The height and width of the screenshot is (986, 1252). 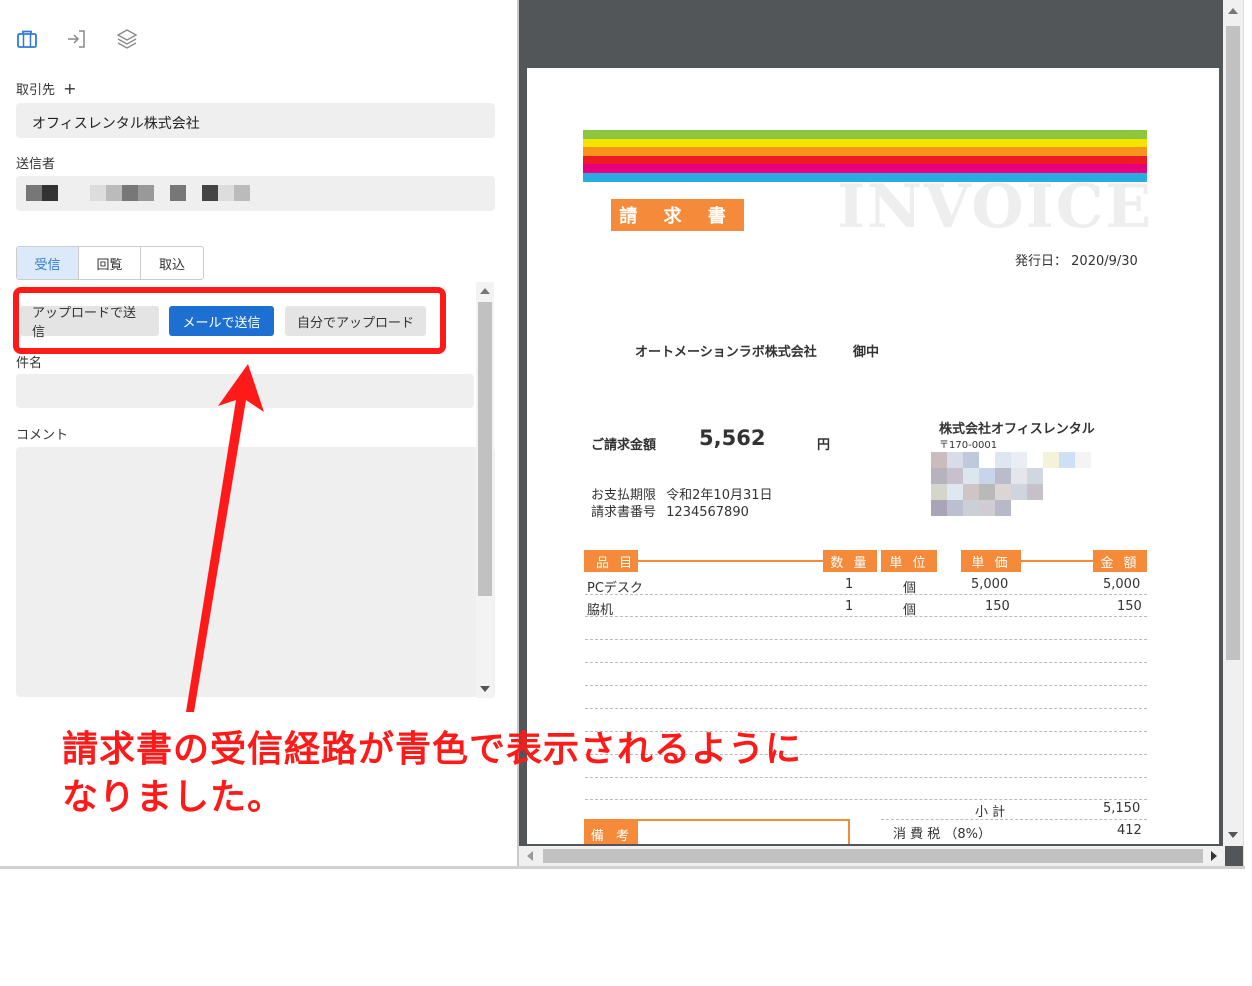 What do you see at coordinates (850, 561) in the screenshot?
I see `col-qty: 数 量` at bounding box center [850, 561].